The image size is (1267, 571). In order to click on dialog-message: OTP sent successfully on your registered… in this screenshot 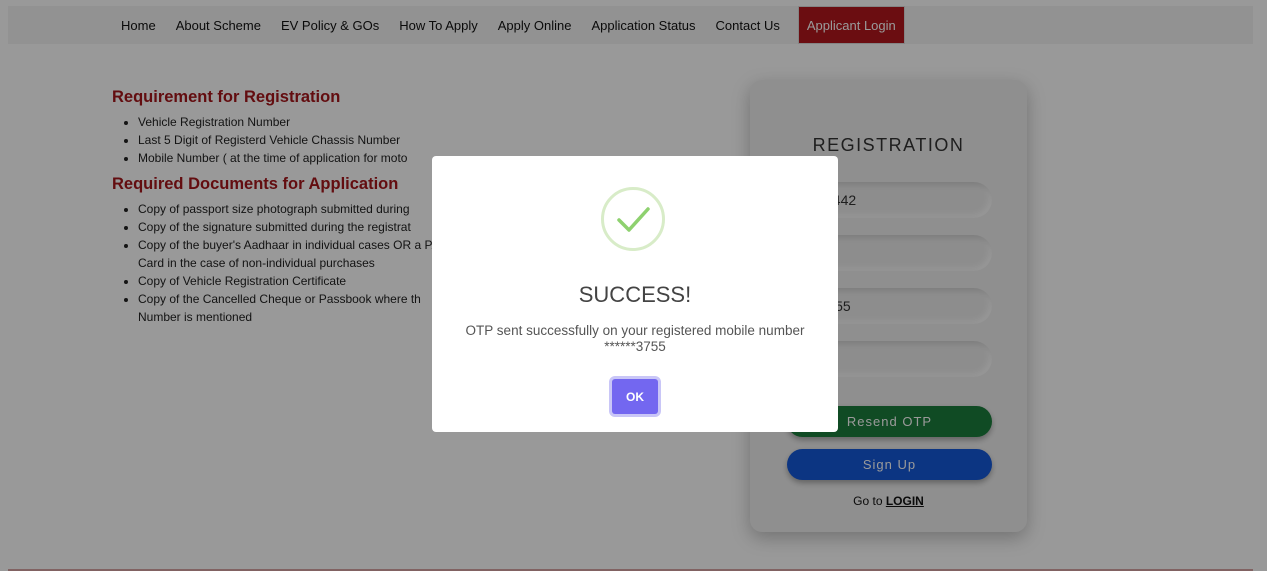, I will do `click(635, 338)`.